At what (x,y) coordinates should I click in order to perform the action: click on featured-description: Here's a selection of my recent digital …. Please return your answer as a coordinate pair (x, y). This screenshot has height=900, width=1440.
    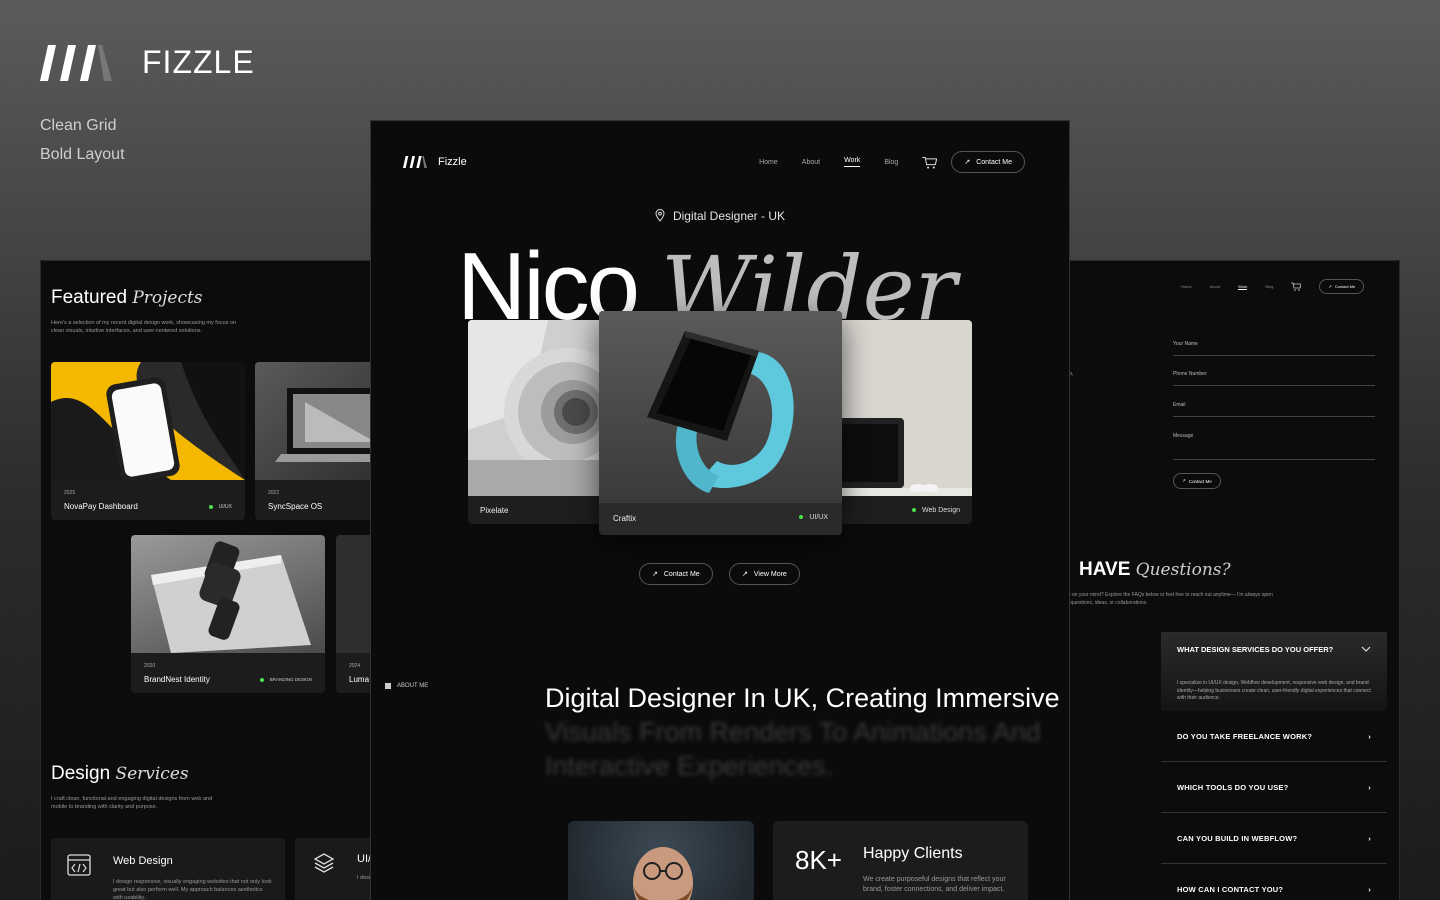
    Looking at the image, I should click on (144, 327).